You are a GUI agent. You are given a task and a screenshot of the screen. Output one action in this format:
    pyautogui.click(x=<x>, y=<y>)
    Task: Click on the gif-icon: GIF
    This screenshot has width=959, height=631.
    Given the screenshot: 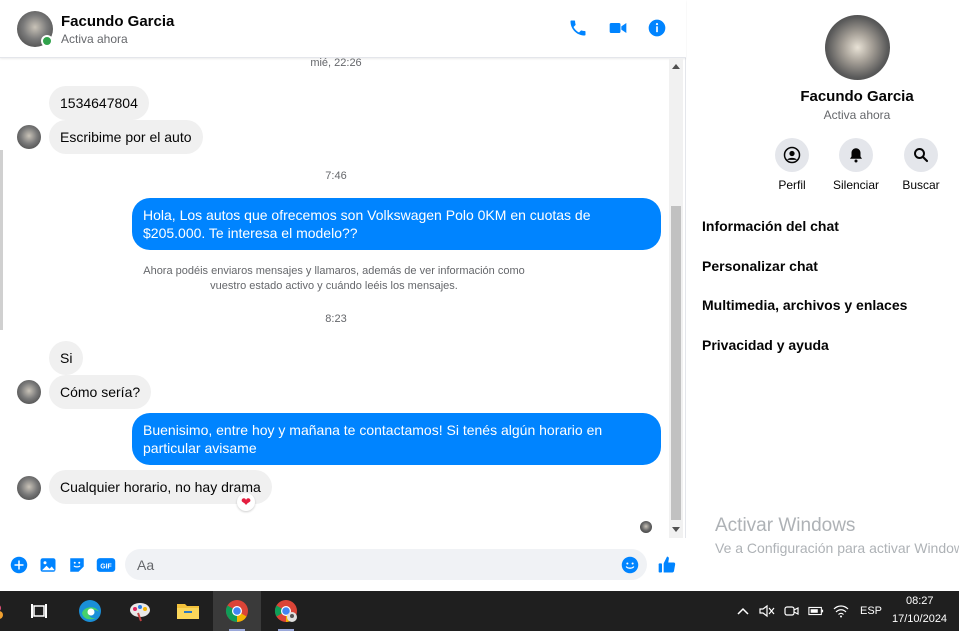 What is the action you would take?
    pyautogui.click(x=106, y=565)
    